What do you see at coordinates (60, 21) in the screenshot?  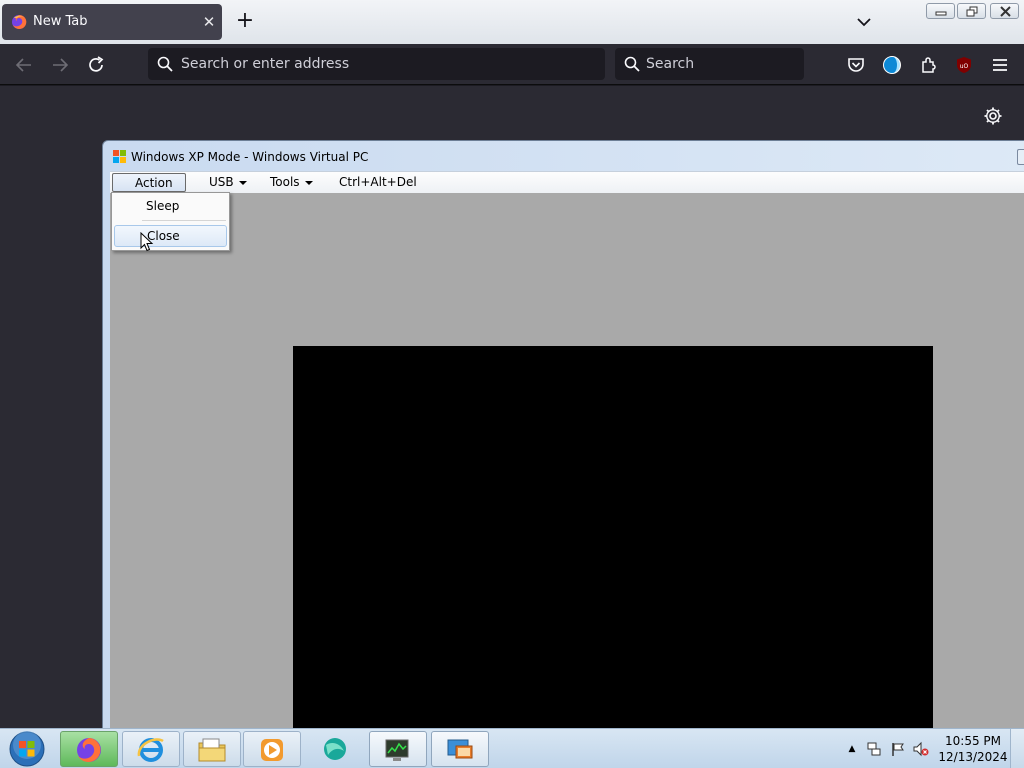 I see `tab-title: New Tab` at bounding box center [60, 21].